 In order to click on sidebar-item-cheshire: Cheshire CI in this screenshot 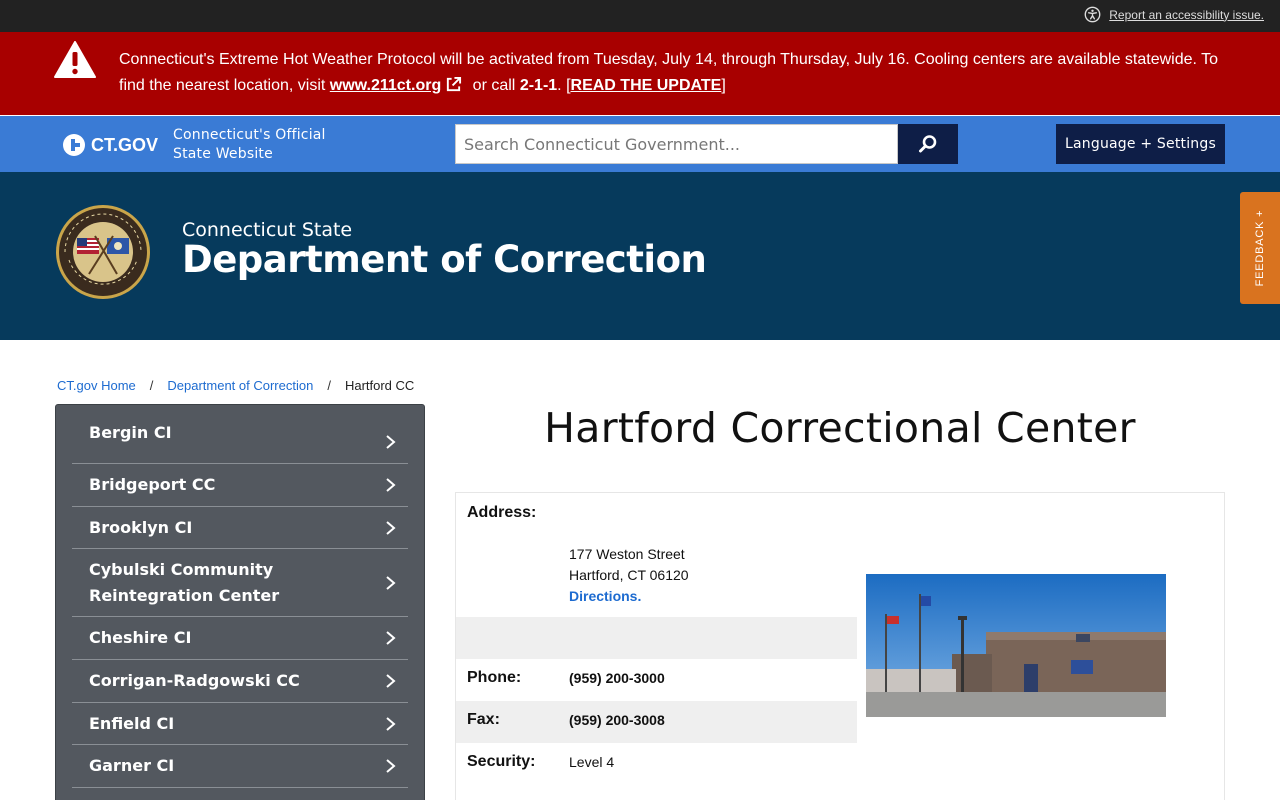, I will do `click(240, 638)`.